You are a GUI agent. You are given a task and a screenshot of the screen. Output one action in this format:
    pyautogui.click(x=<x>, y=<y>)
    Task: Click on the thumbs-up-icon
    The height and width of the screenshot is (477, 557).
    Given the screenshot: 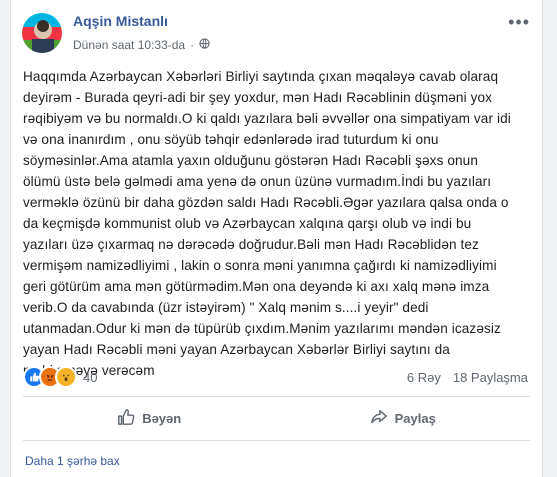 What is the action you would take?
    pyautogui.click(x=126, y=418)
    